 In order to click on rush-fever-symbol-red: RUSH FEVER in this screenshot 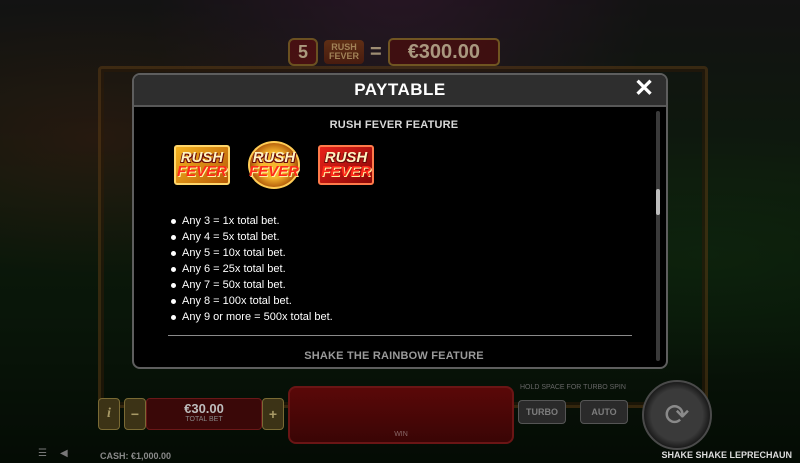, I will do `click(346, 165)`.